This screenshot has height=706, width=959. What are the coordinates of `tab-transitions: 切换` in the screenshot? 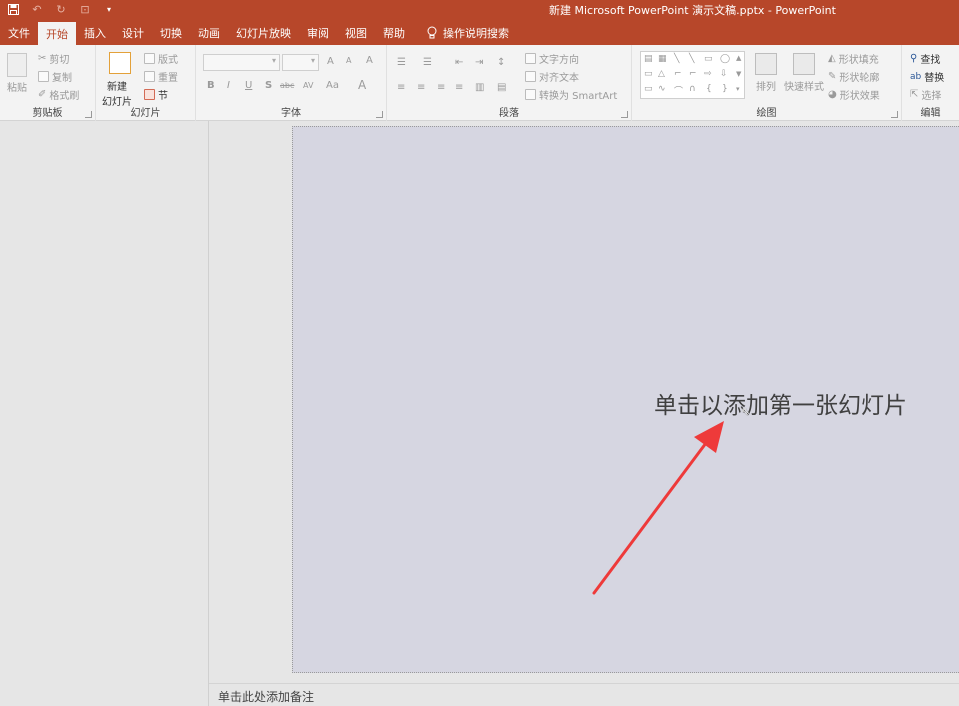 It's located at (171, 32).